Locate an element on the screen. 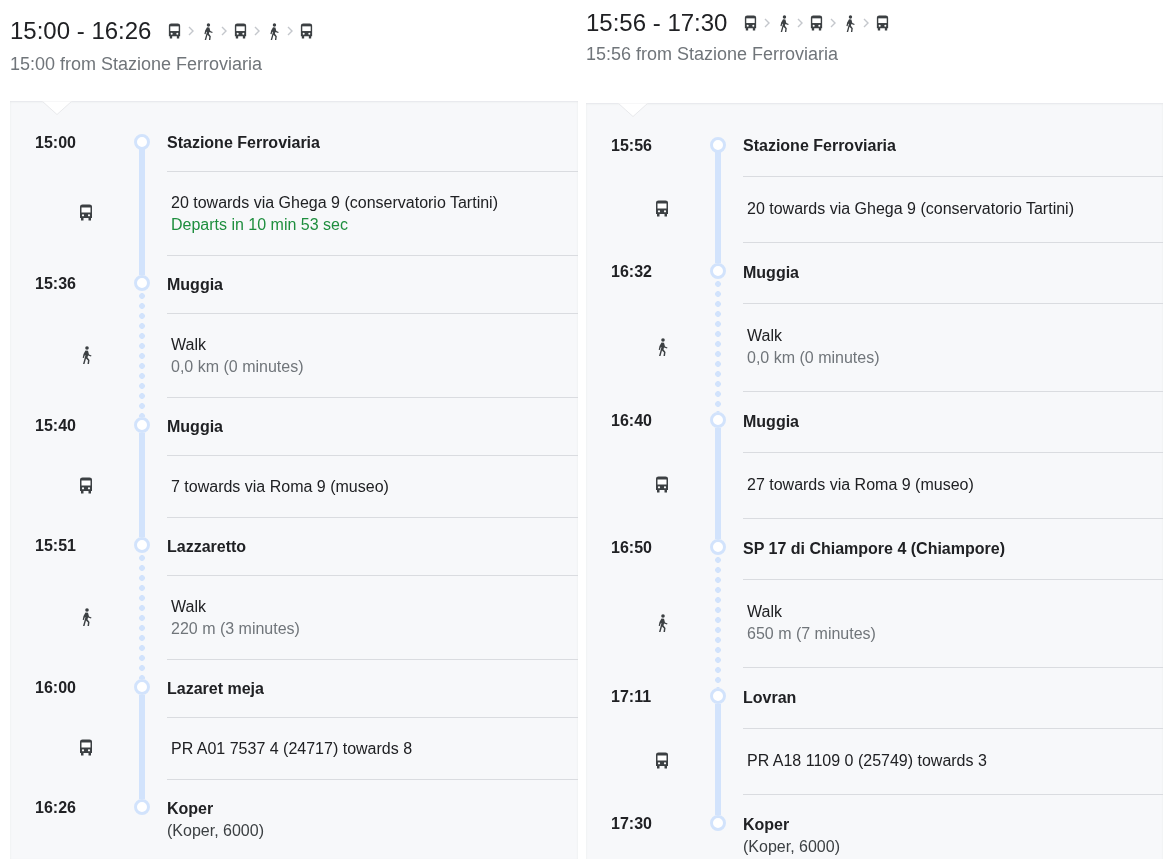  stop-time: 16:40 is located at coordinates (631, 421).